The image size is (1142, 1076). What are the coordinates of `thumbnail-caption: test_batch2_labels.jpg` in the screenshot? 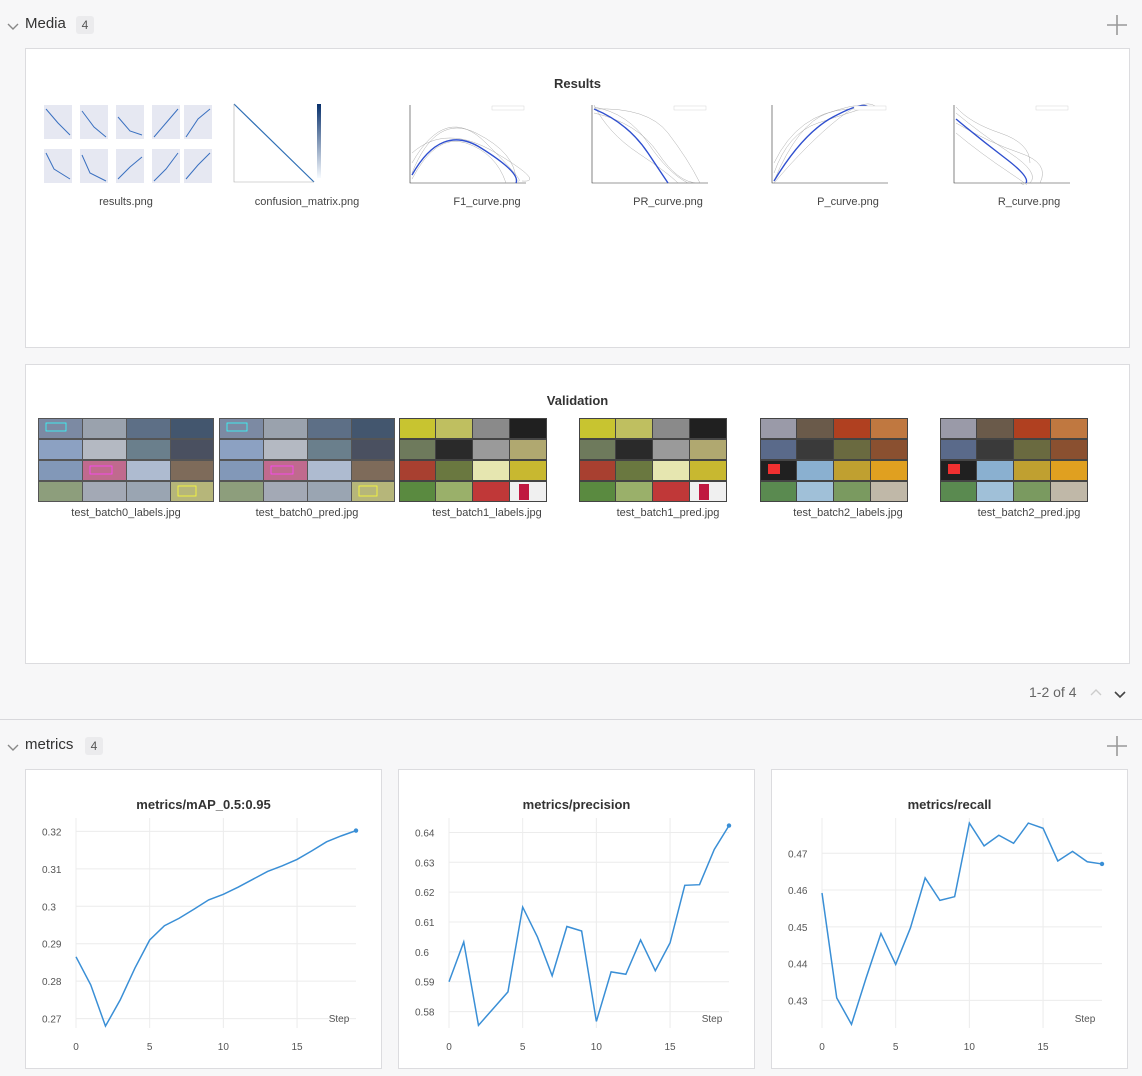 It's located at (848, 513).